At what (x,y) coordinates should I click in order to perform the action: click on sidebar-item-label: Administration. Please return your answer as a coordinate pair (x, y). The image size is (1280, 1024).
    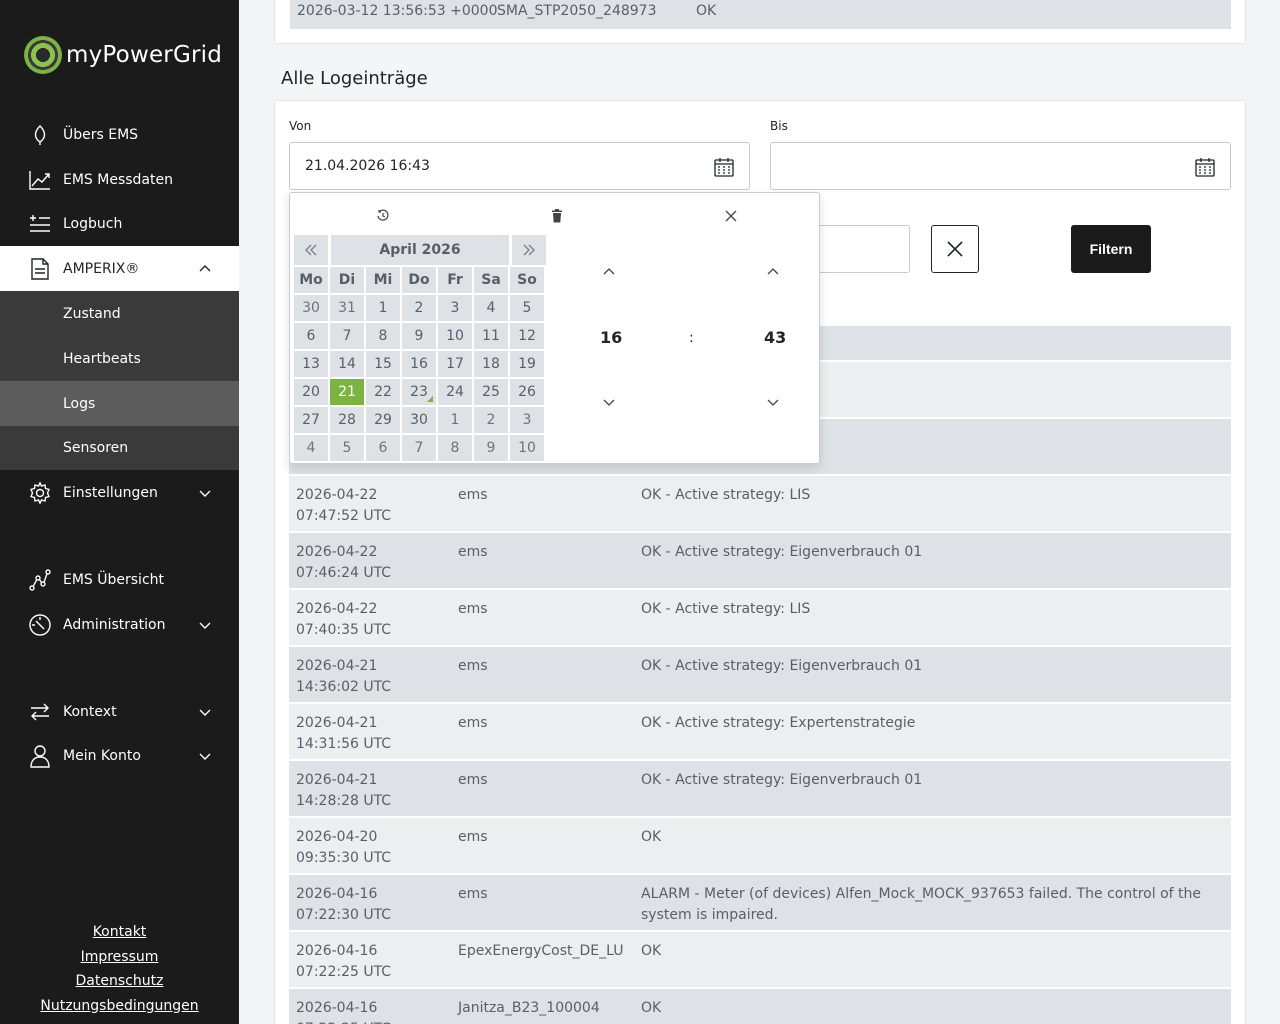
    Looking at the image, I should click on (114, 625).